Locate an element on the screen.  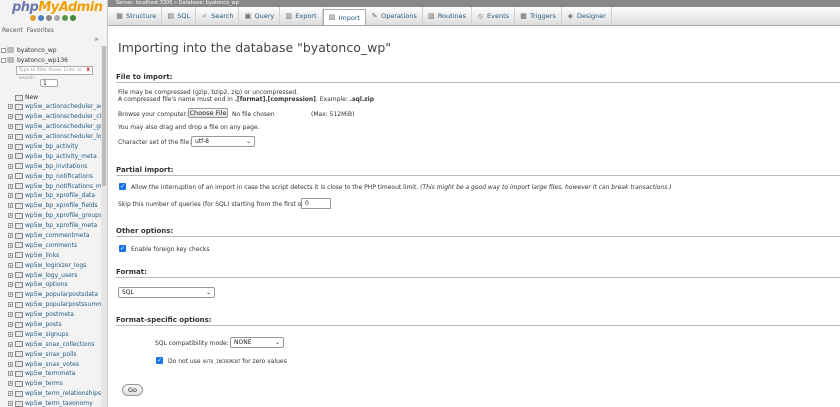
table-item: + wp5w_terms is located at coordinates (53, 384).